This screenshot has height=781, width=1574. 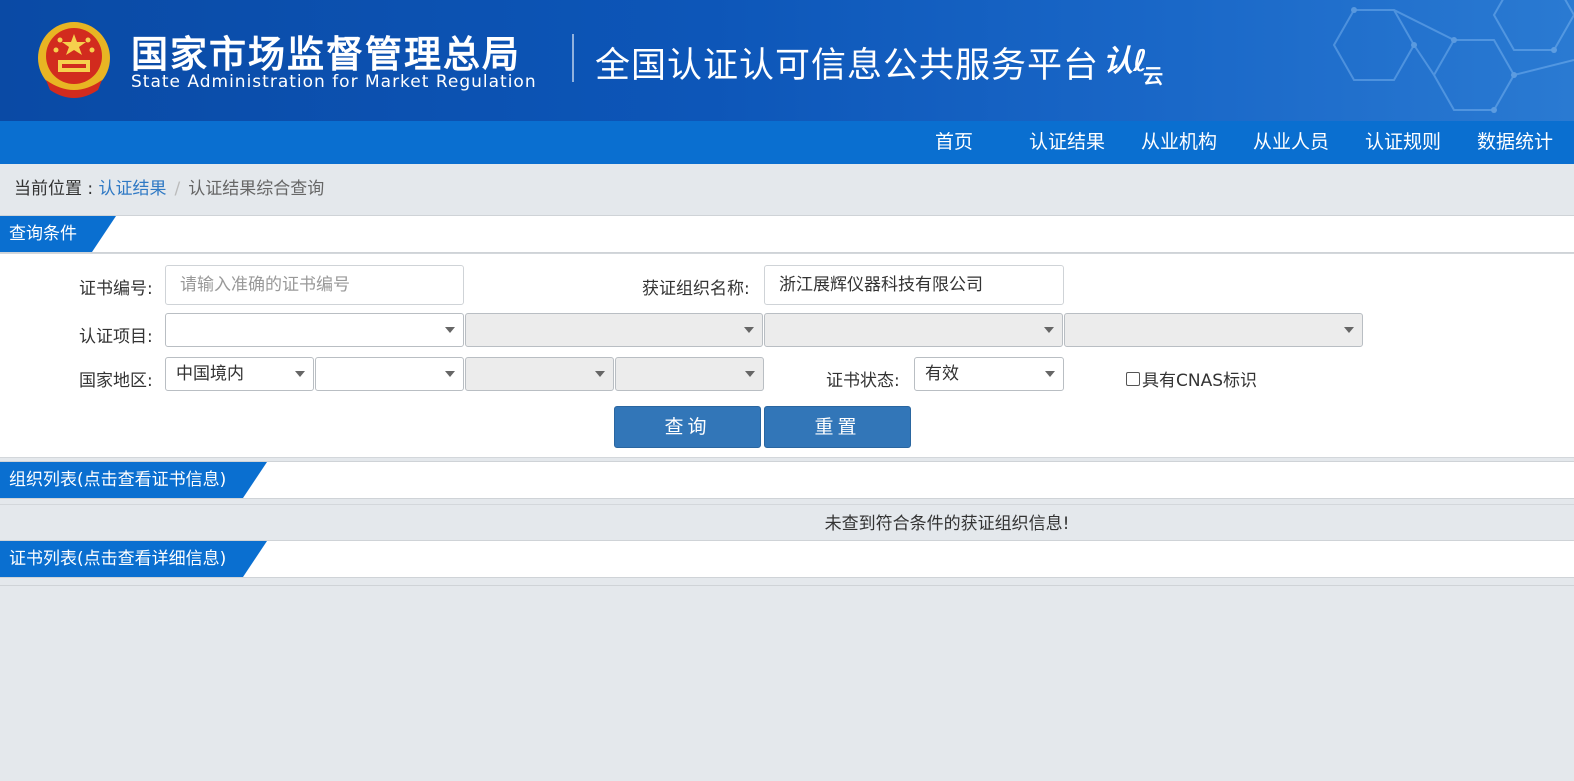 I want to click on status-select-value: 有效, so click(x=942, y=374).